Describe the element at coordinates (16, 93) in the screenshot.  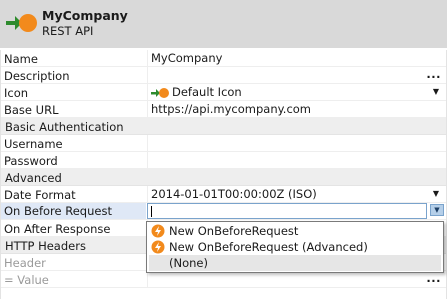
I see `property-label: Icon` at that location.